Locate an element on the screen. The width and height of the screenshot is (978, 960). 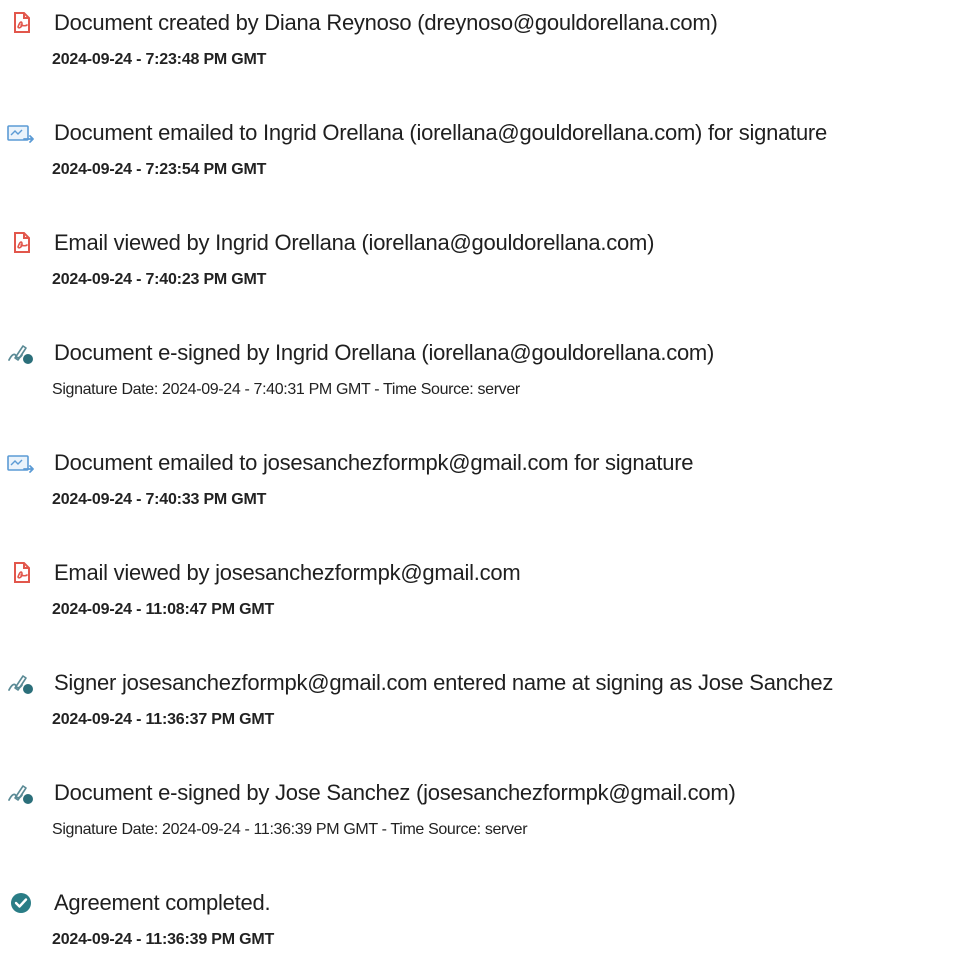
event-timestamp: 2024-09-24 - 7:23:54 PM GMT is located at coordinates (159, 169).